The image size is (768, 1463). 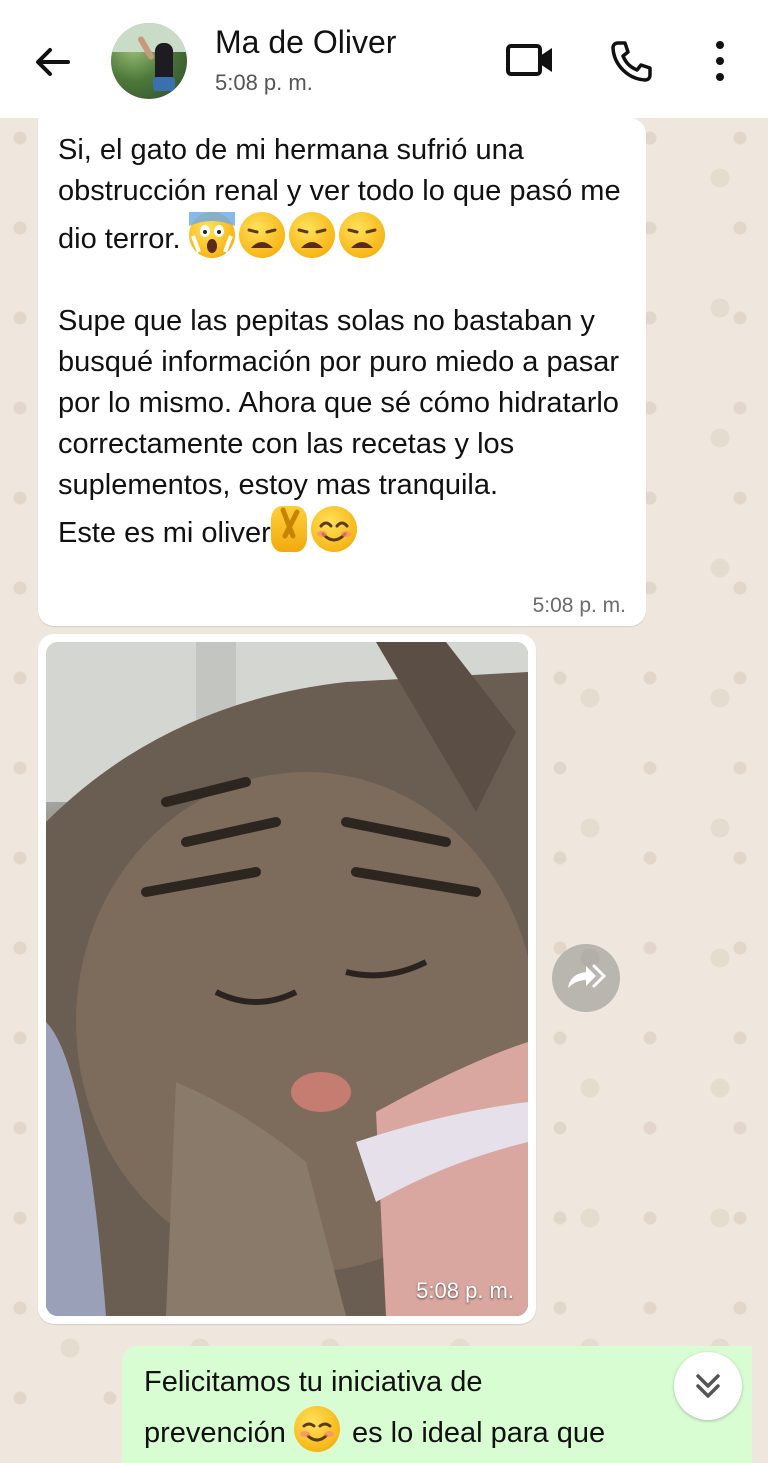 What do you see at coordinates (288, 529) in the screenshot?
I see `crossed-fingers-icon` at bounding box center [288, 529].